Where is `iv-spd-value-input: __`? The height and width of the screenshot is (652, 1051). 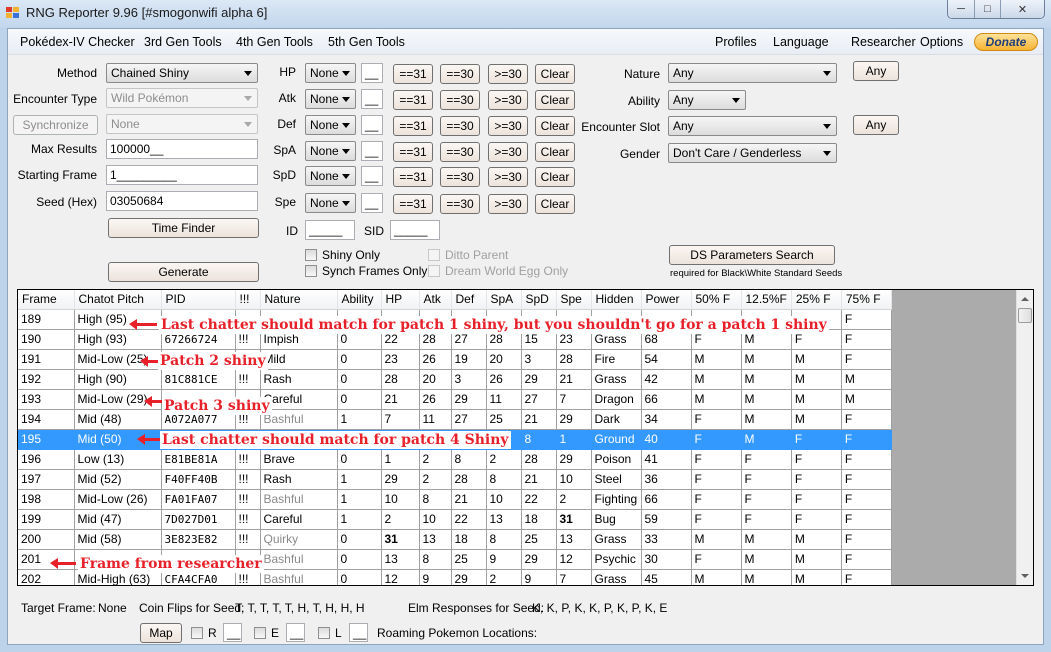 iv-spd-value-input: __ is located at coordinates (372, 176).